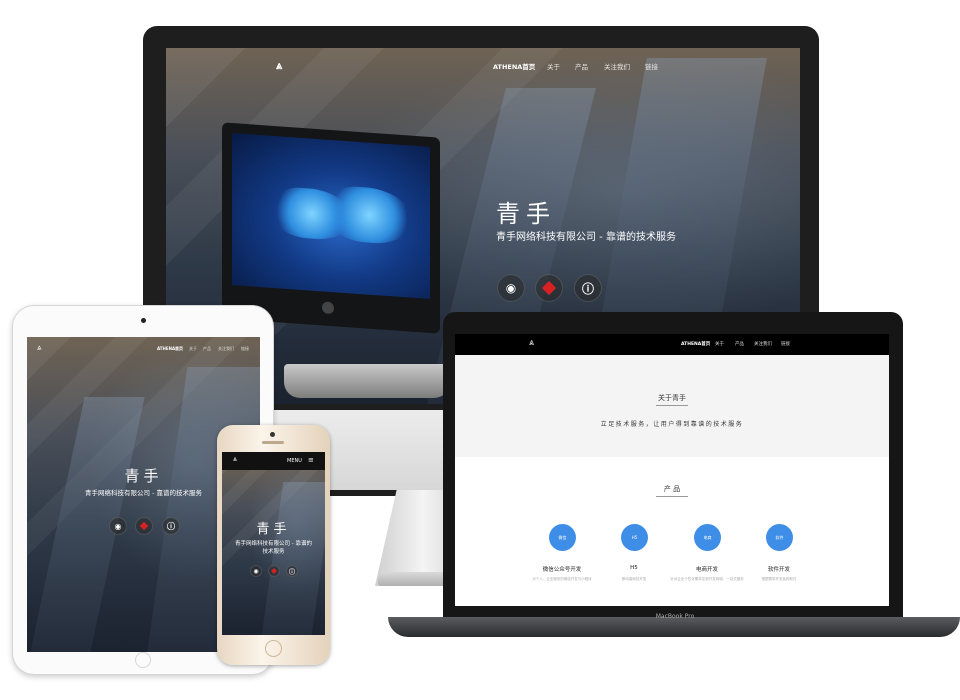 The width and height of the screenshot is (960, 700). I want to click on mobile-nav-bar: ⩓ MENU ≡, so click(273, 461).